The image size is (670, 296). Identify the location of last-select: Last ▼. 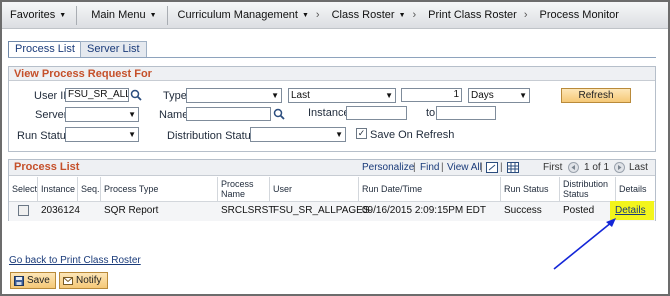
(342, 95).